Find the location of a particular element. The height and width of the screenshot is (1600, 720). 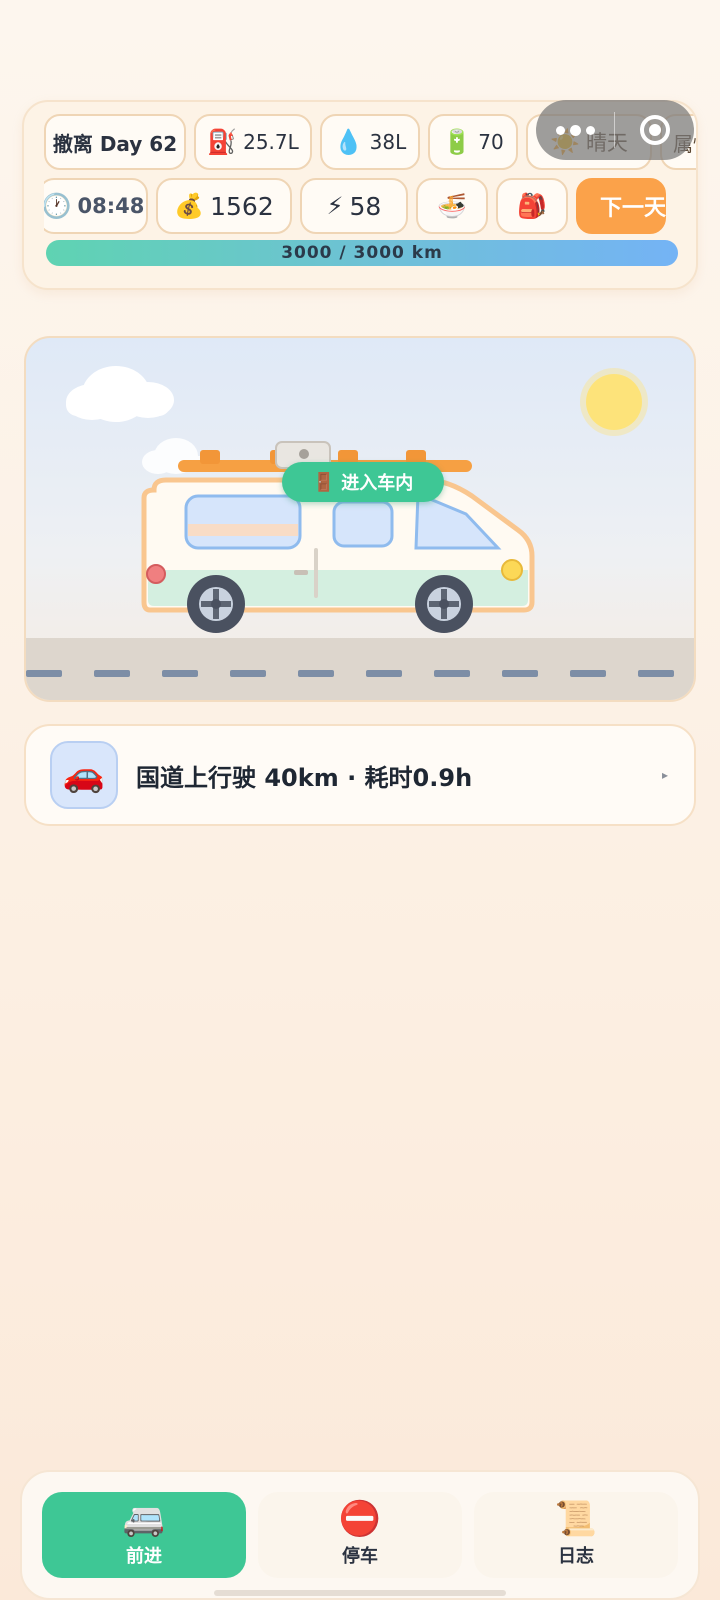

clock-icon: 🕐 is located at coordinates (58, 206).